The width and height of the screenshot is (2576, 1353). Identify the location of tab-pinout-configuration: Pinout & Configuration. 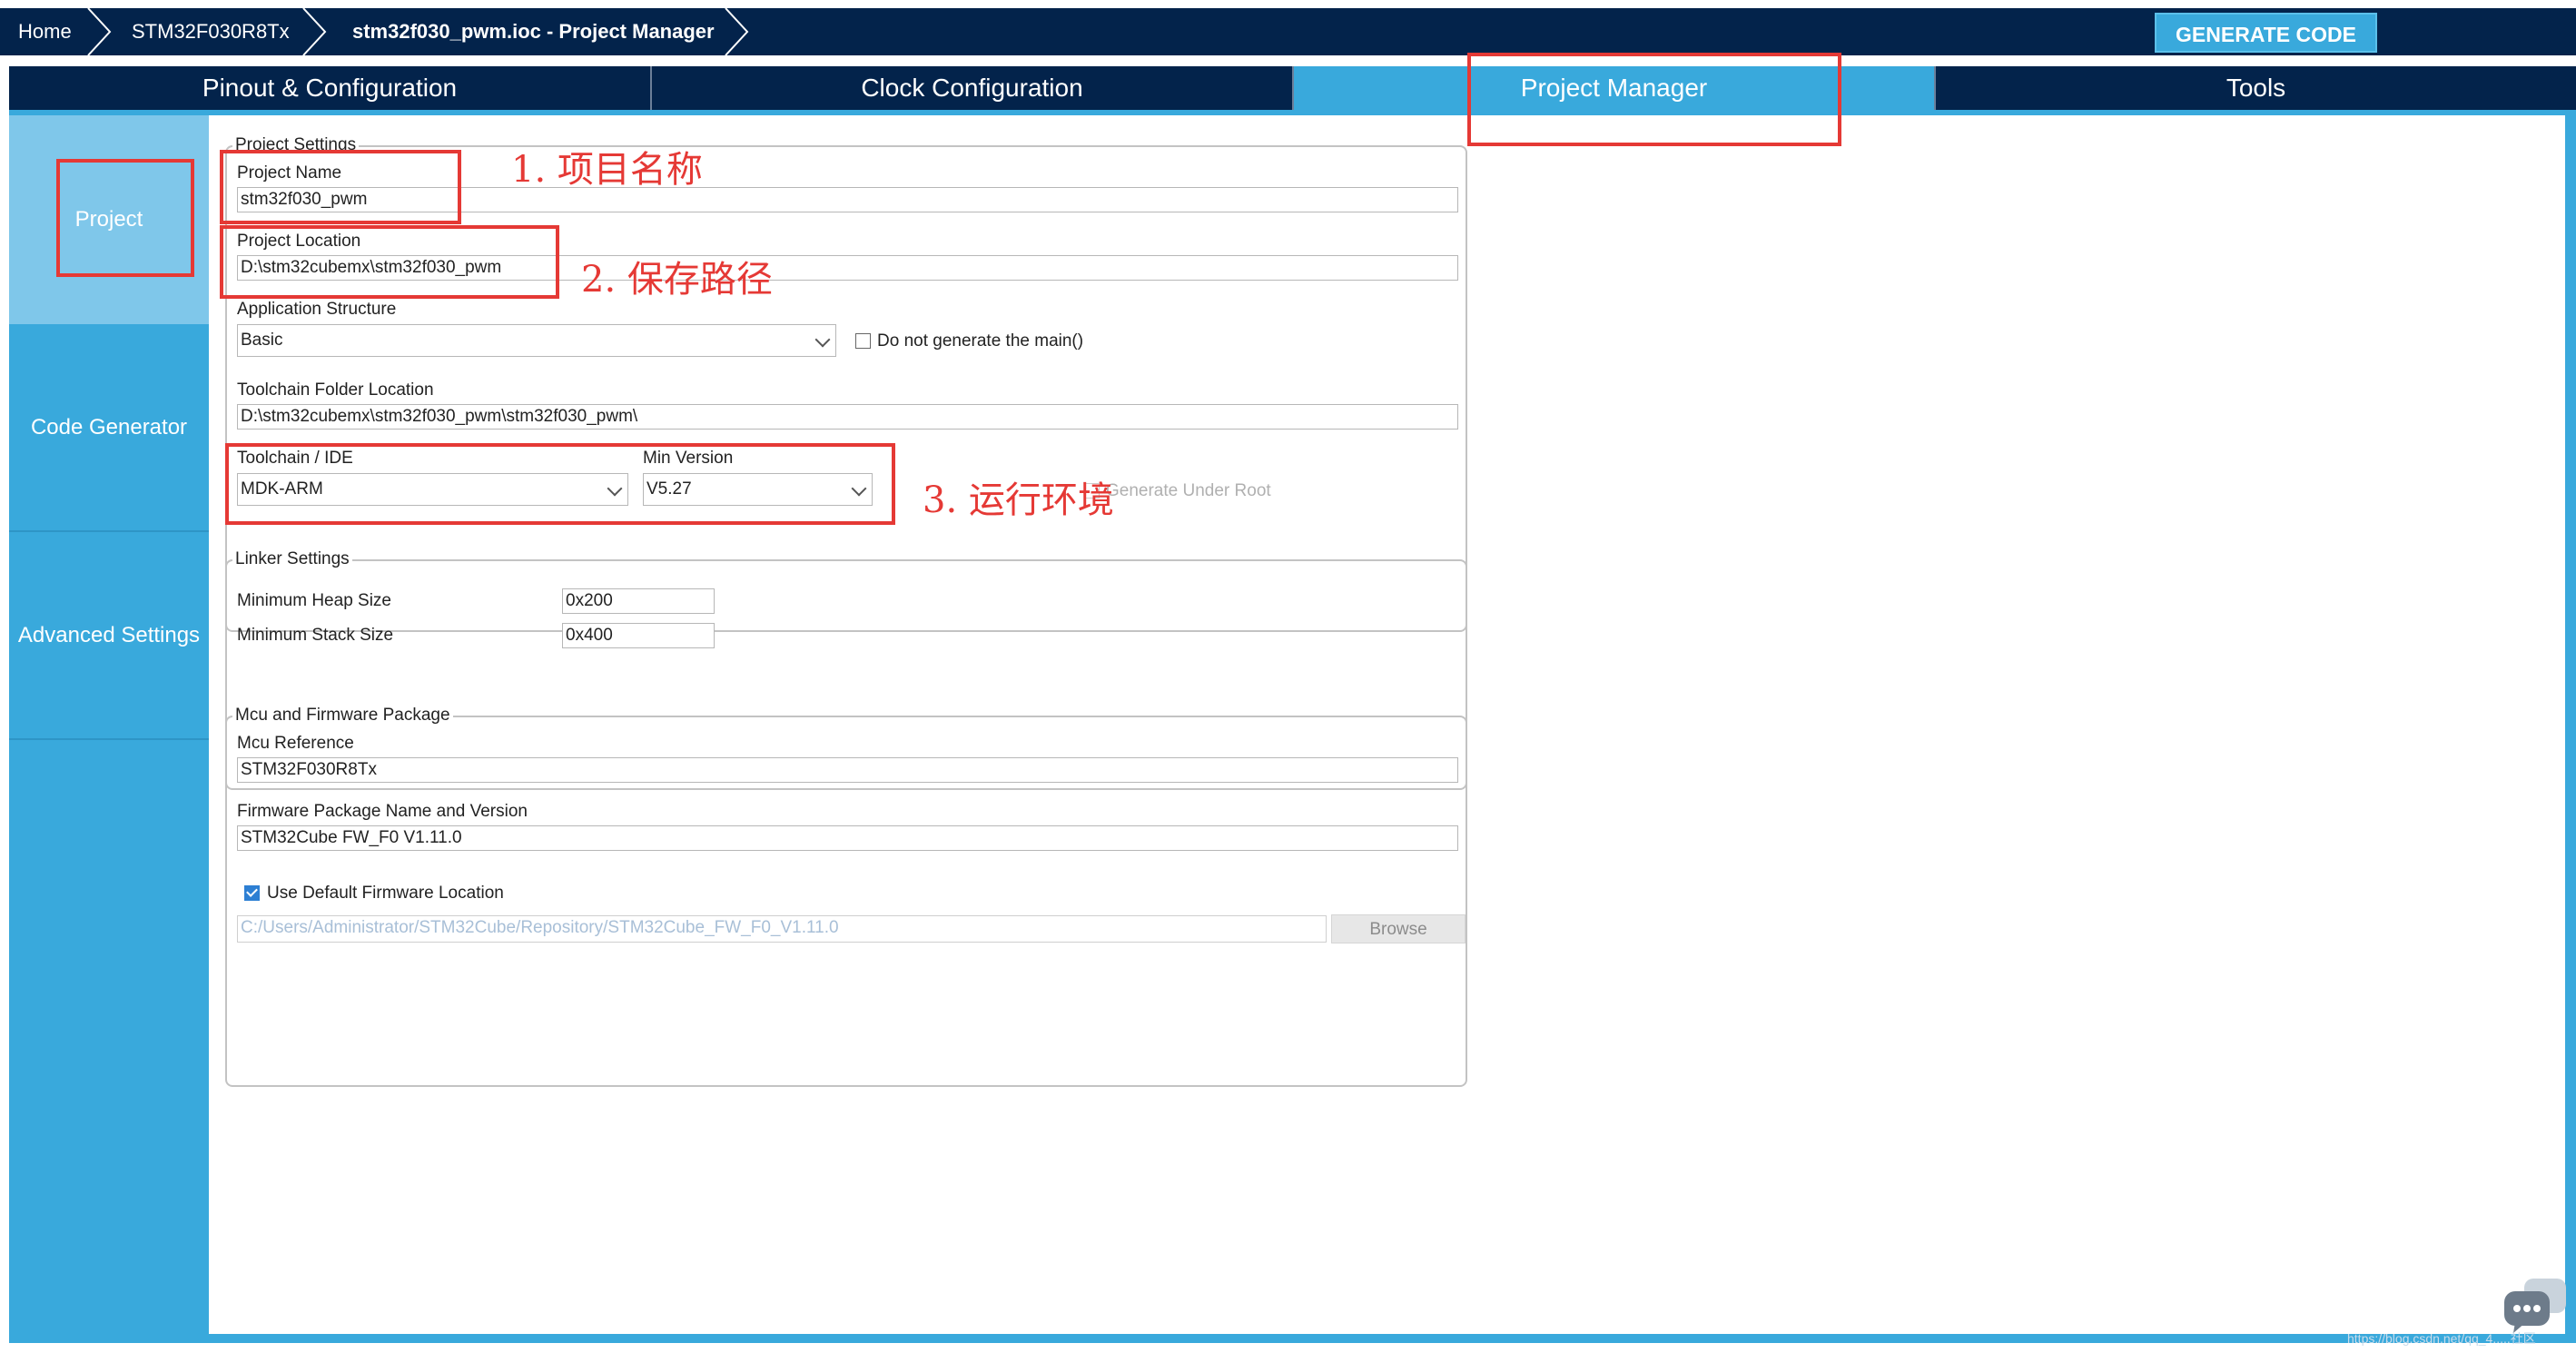
(330, 88).